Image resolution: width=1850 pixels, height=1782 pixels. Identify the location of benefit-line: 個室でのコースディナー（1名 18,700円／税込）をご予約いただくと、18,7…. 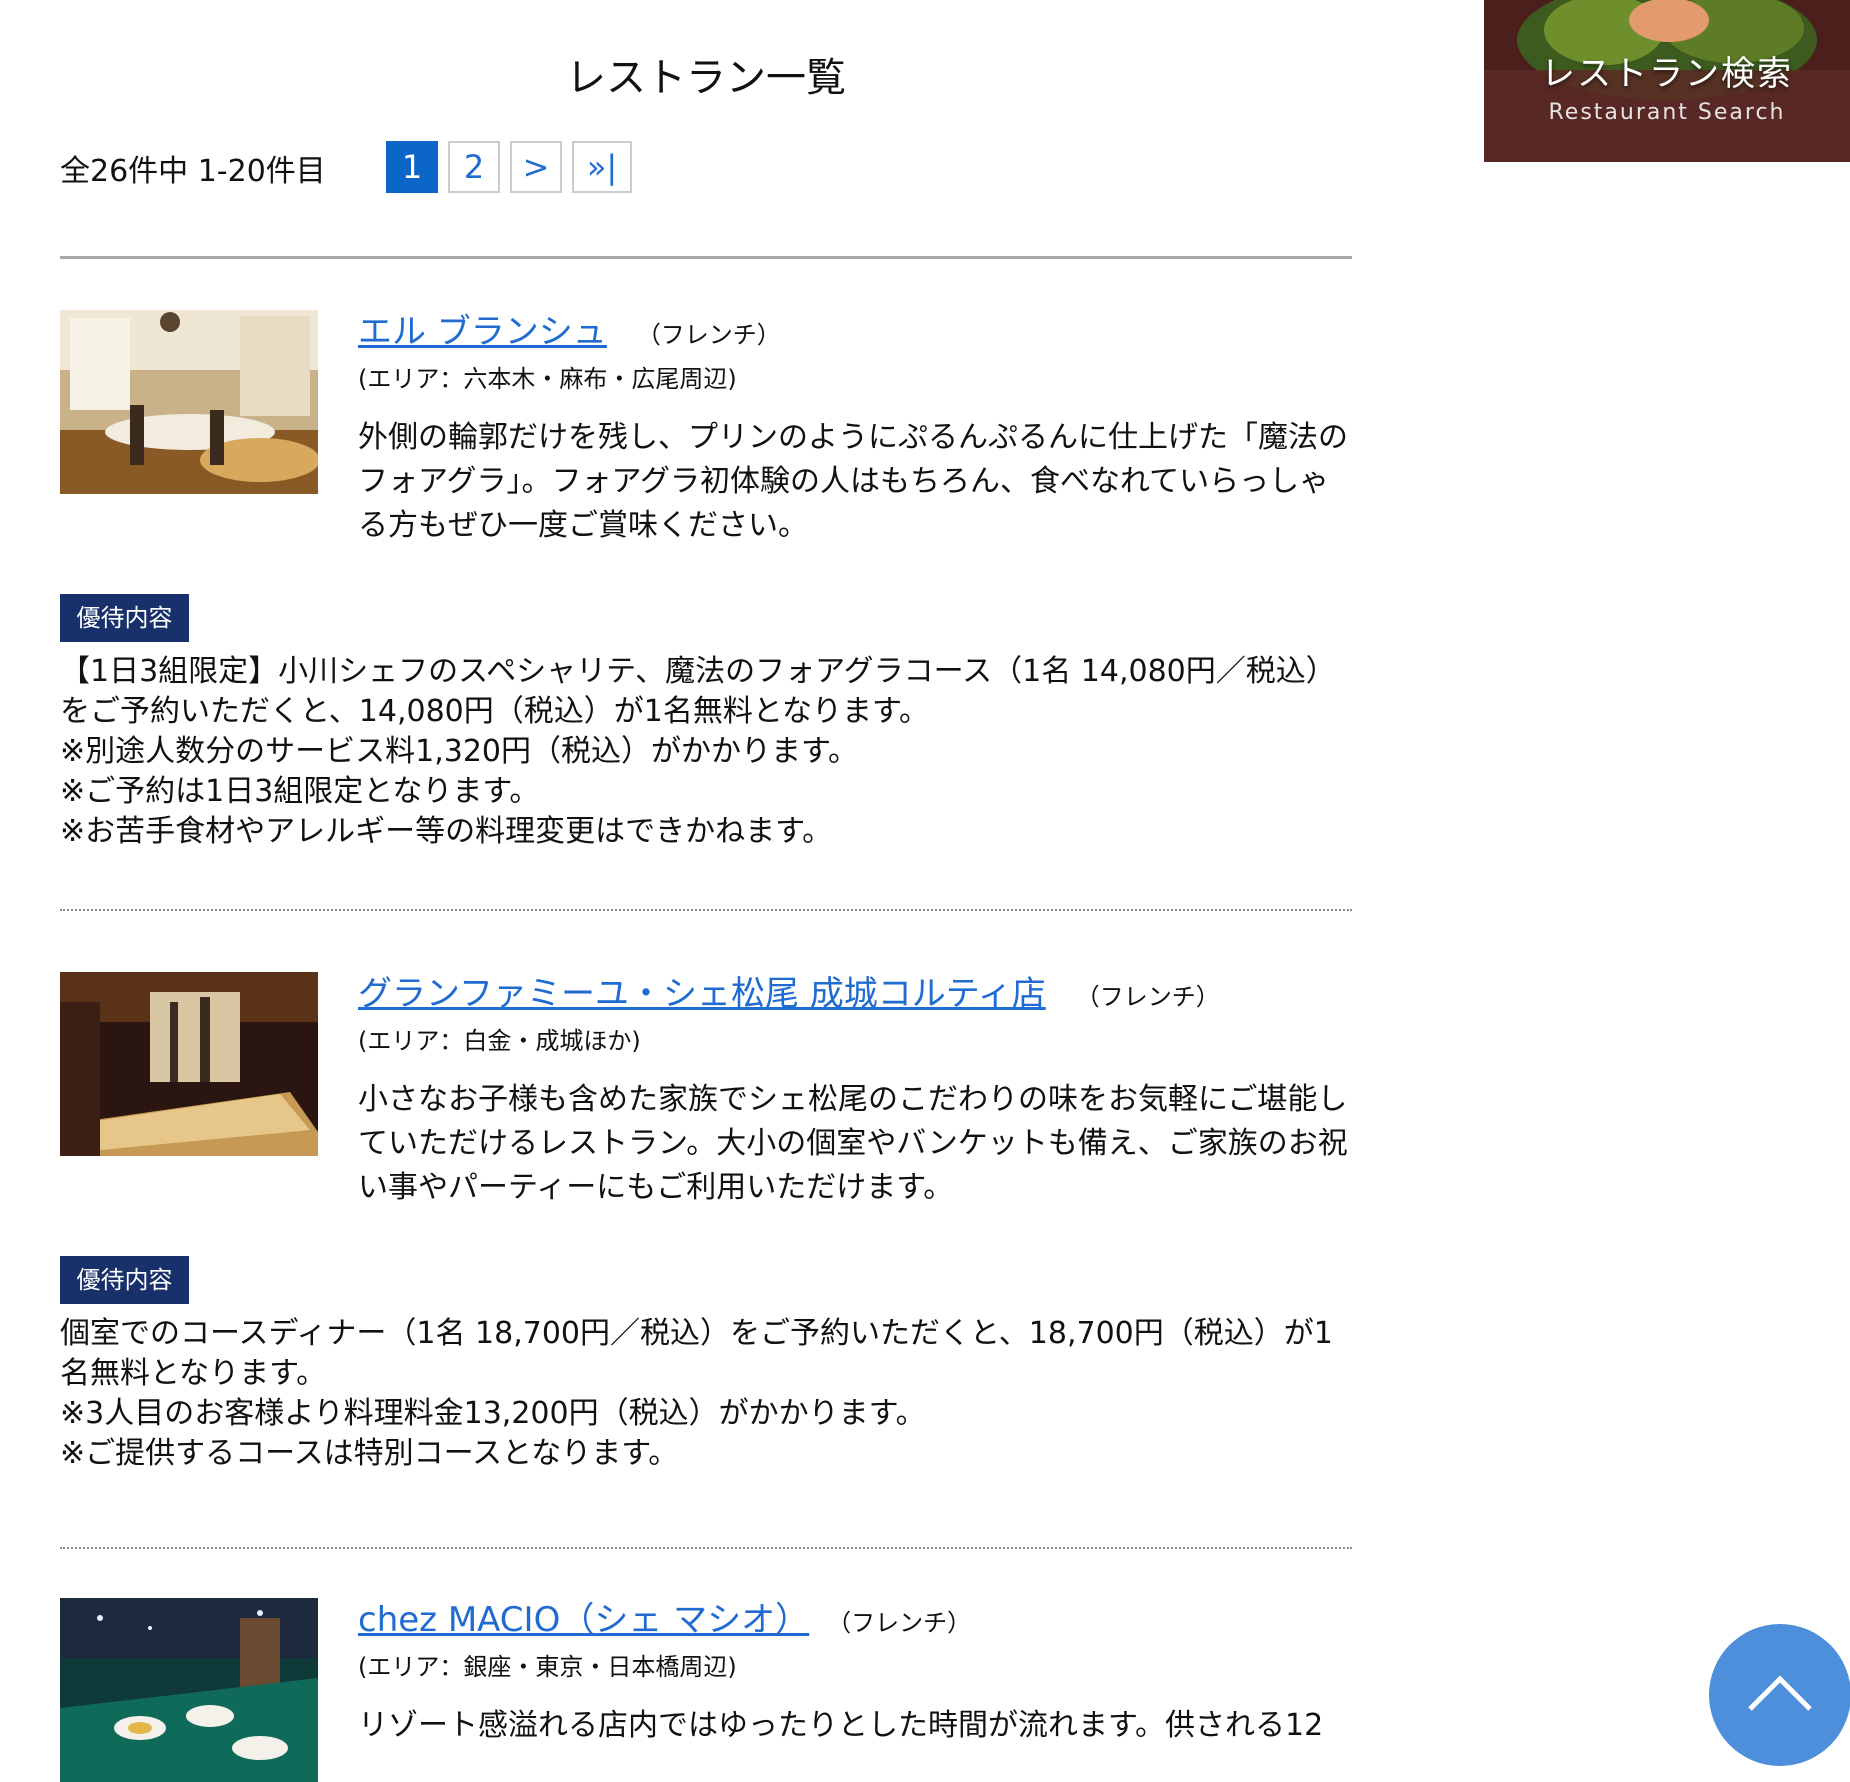
(696, 1333).